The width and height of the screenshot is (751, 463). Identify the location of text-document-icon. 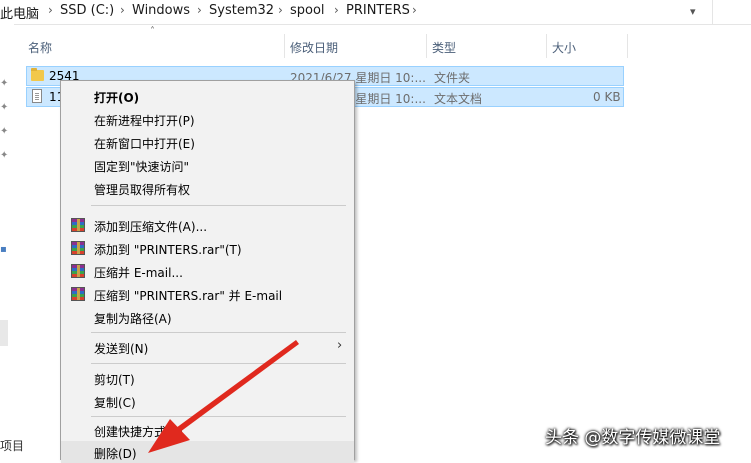
(37, 96).